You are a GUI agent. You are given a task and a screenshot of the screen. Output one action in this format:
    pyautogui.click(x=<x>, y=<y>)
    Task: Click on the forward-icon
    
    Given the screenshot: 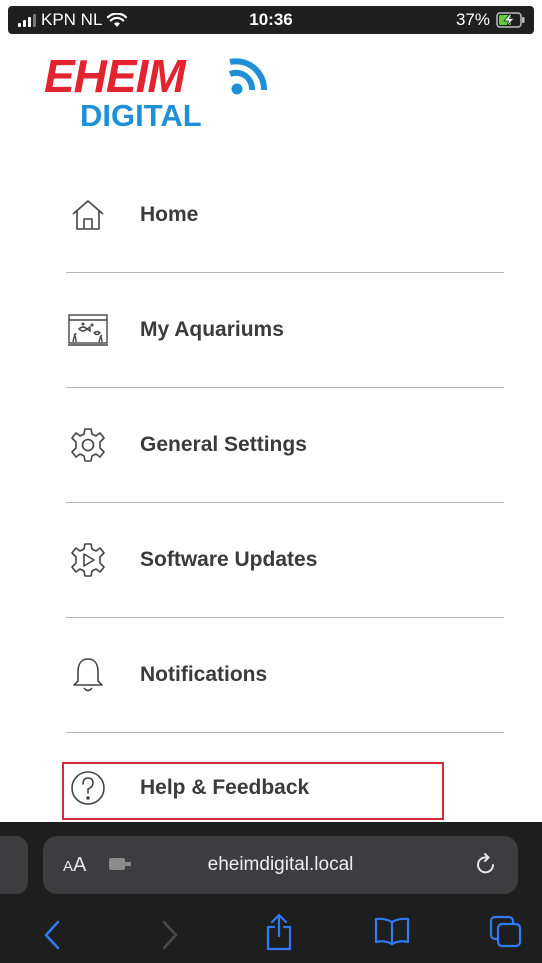 What is the action you would take?
    pyautogui.click(x=170, y=935)
    